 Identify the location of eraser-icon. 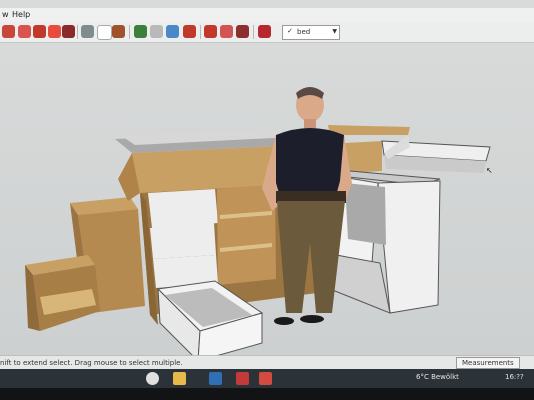
(24, 31).